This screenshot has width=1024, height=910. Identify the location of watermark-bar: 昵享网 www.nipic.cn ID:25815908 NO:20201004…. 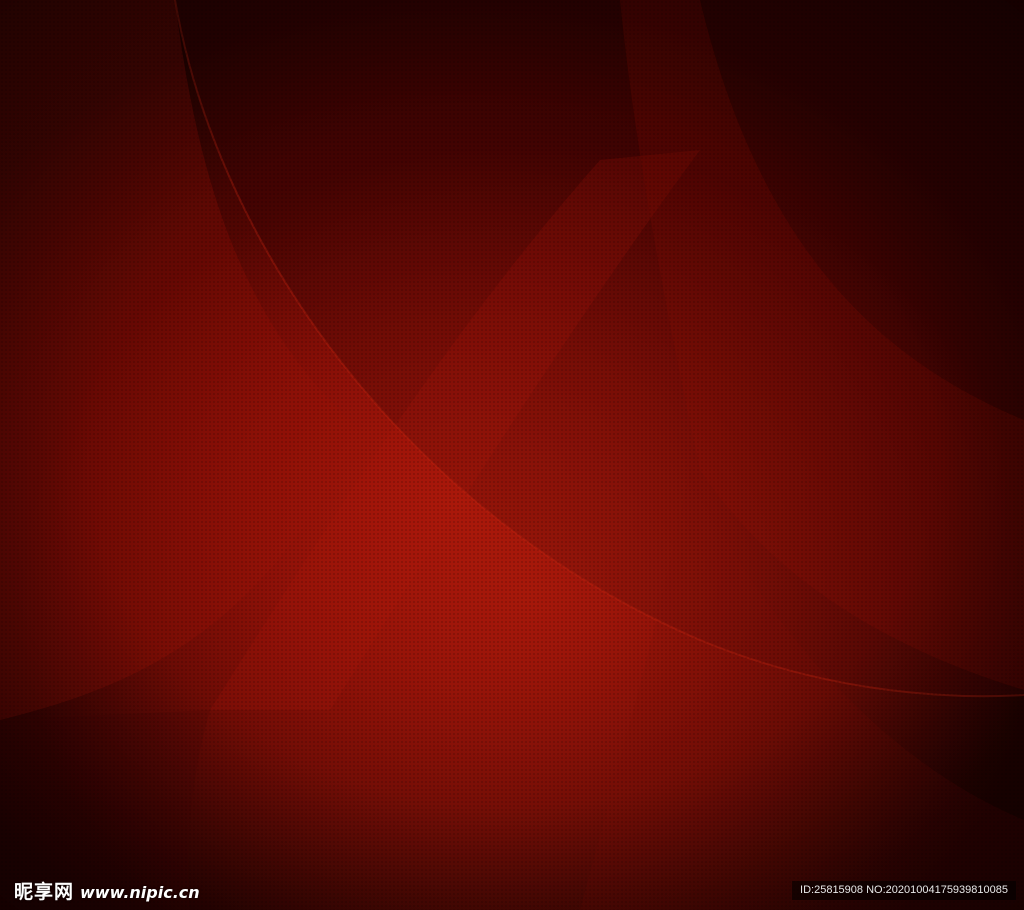
(512, 893).